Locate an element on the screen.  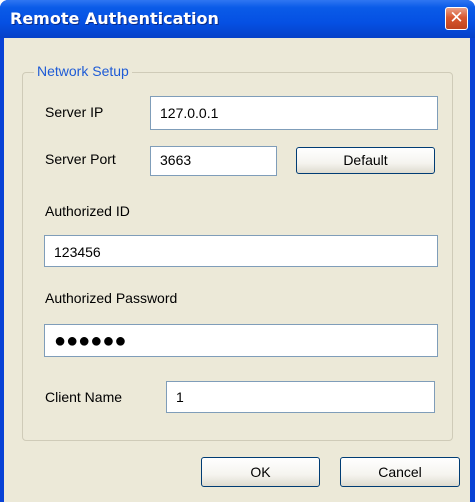
server-port-input: 3663 is located at coordinates (213, 161).